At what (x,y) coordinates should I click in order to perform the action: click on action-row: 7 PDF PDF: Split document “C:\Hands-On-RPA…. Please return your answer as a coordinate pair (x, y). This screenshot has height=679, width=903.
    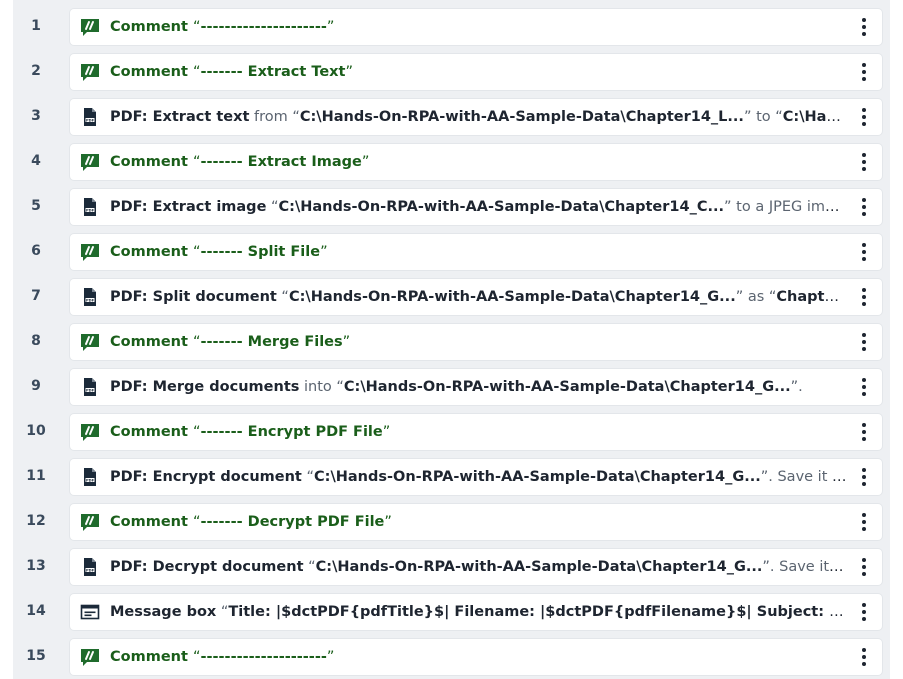
    Looking at the image, I should click on (451, 296).